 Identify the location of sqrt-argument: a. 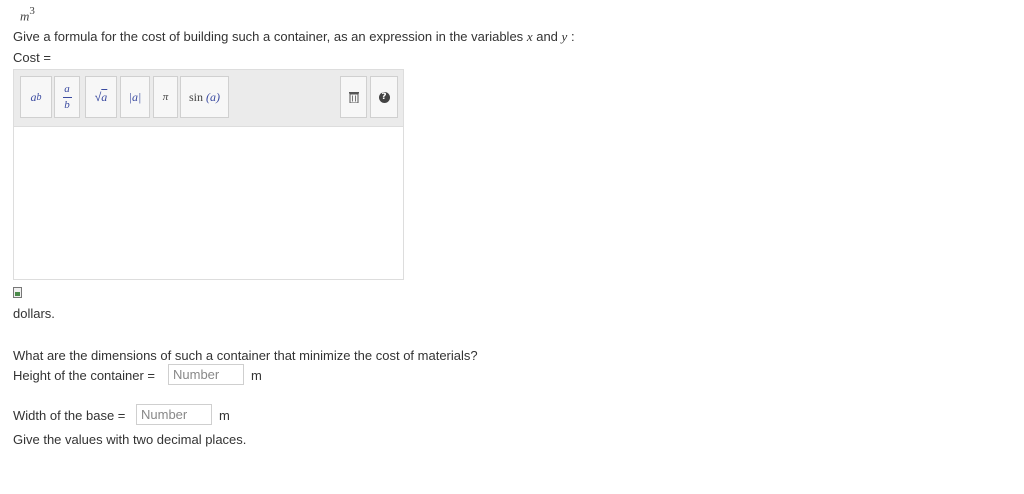
(104, 96).